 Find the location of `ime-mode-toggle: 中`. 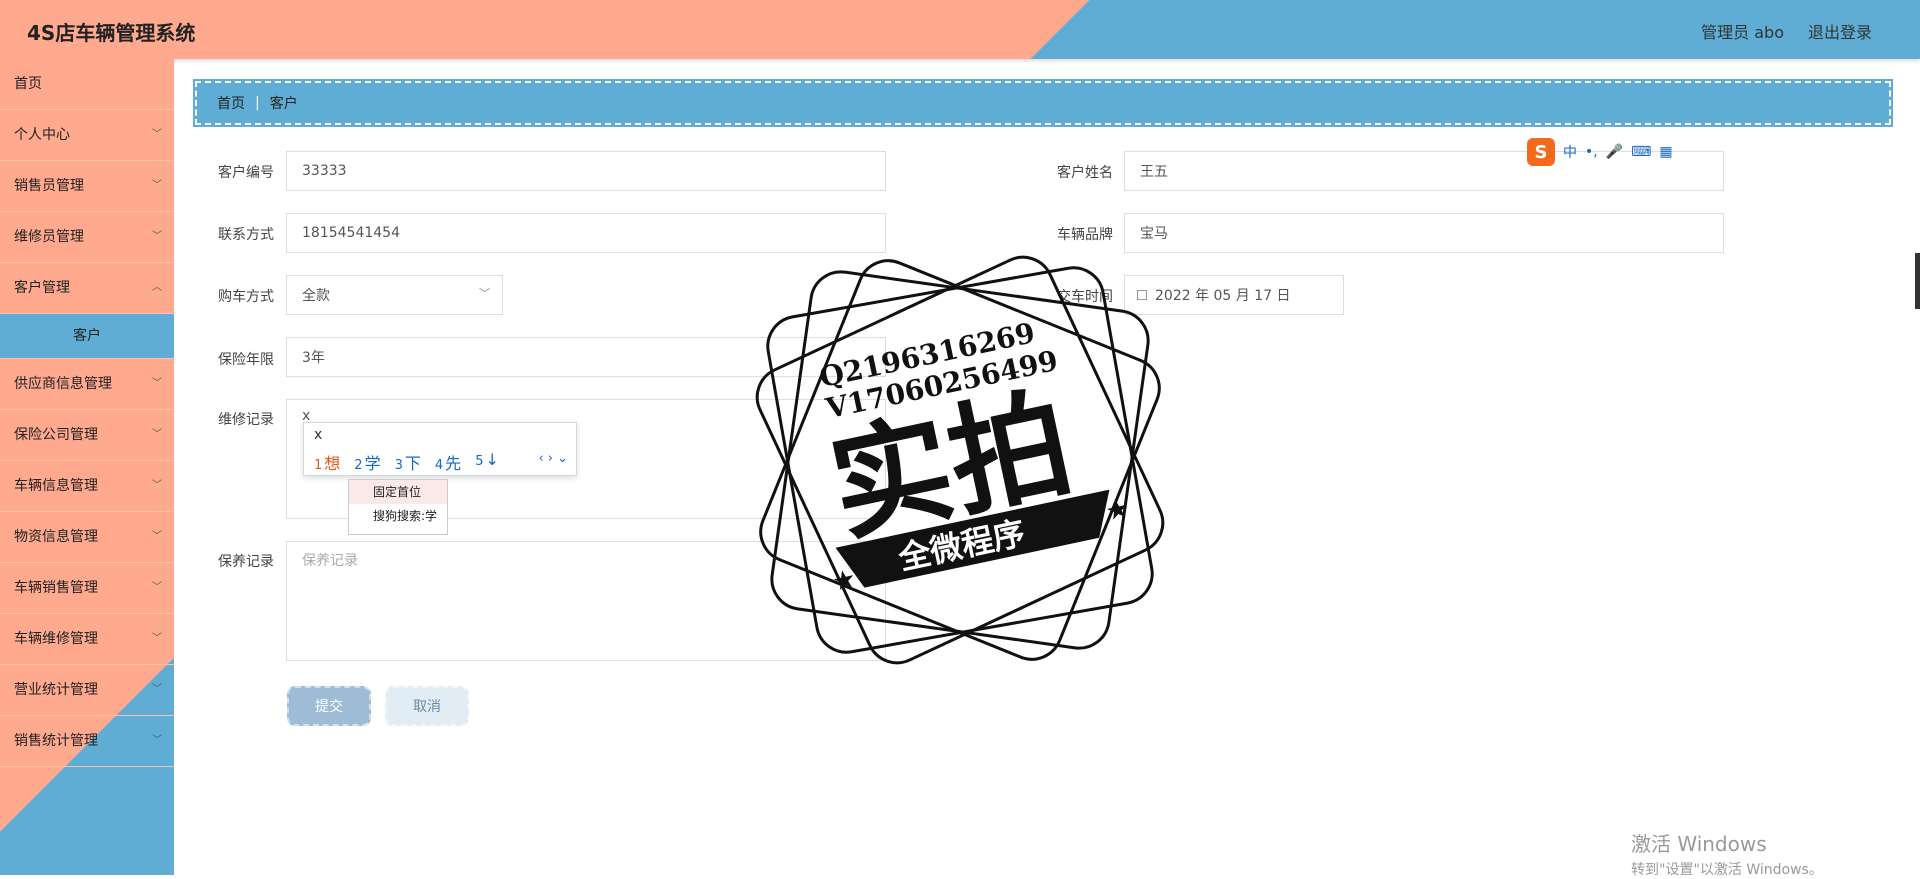

ime-mode-toggle: 中 is located at coordinates (1570, 152).